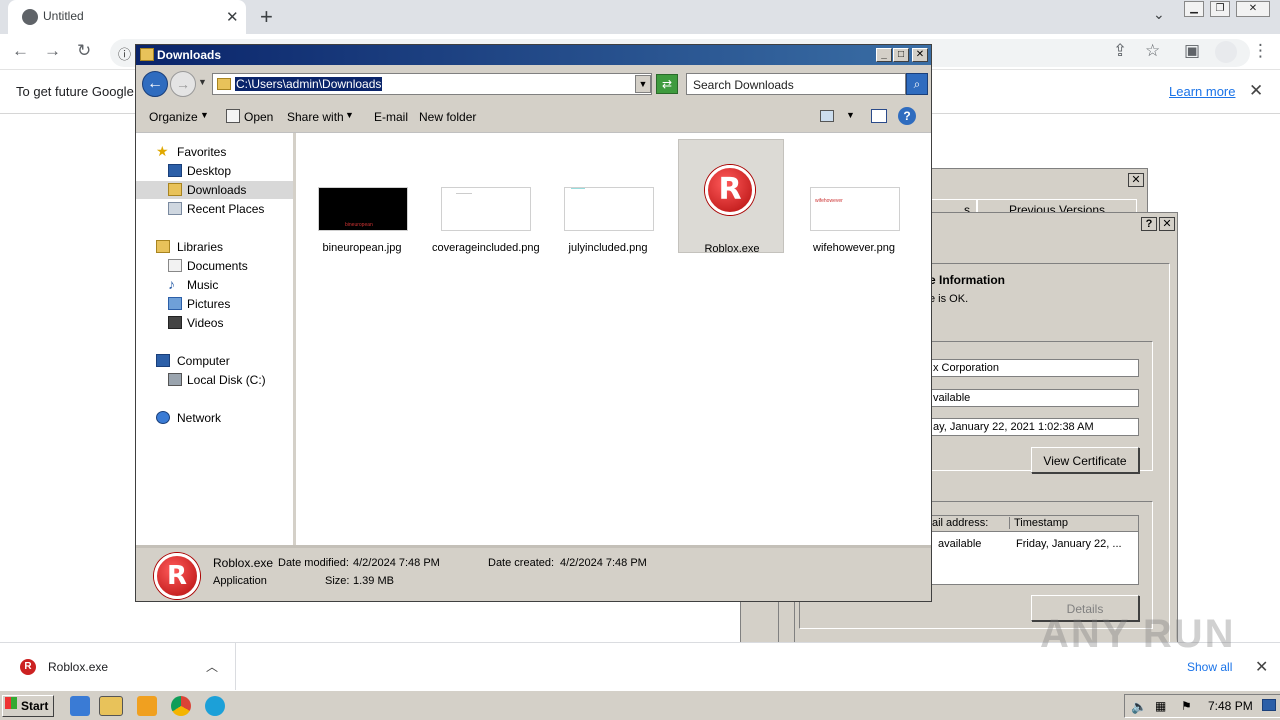 The image size is (1280, 720). What do you see at coordinates (608, 196) in the screenshot?
I see `file-item: julyincluded.png` at bounding box center [608, 196].